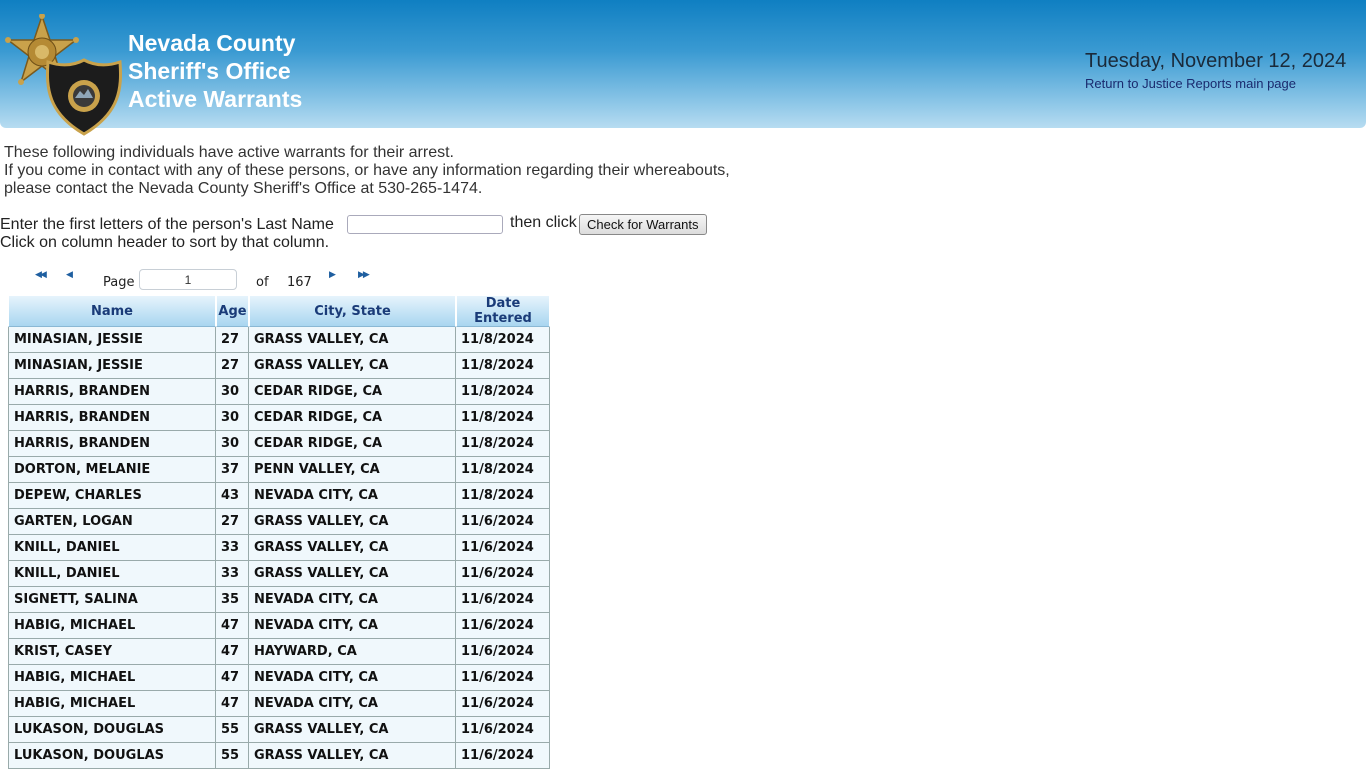 Image resolution: width=1366 pixels, height=769 pixels. Describe the element at coordinates (112, 496) in the screenshot. I see `cell-name: DEPEW, CHARLES` at that location.